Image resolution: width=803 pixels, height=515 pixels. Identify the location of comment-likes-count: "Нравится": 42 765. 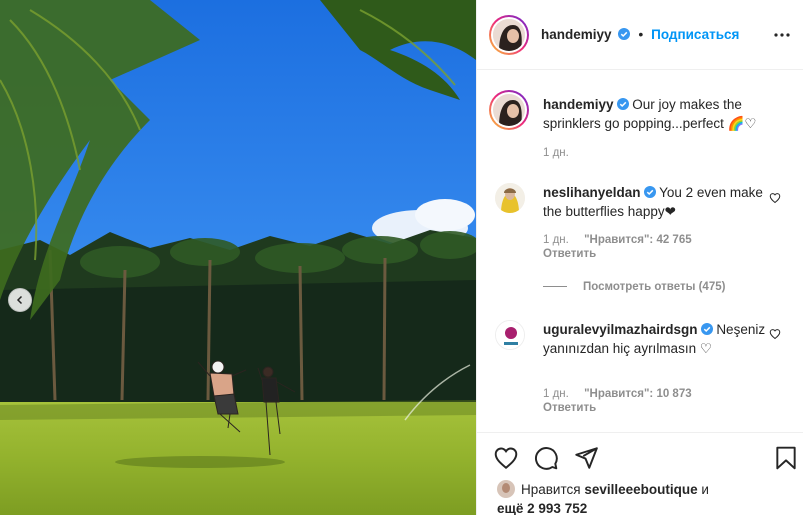
(638, 240).